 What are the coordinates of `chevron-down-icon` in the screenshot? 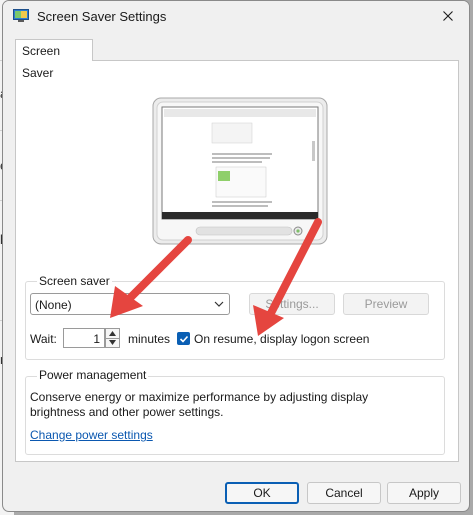 It's located at (219, 304).